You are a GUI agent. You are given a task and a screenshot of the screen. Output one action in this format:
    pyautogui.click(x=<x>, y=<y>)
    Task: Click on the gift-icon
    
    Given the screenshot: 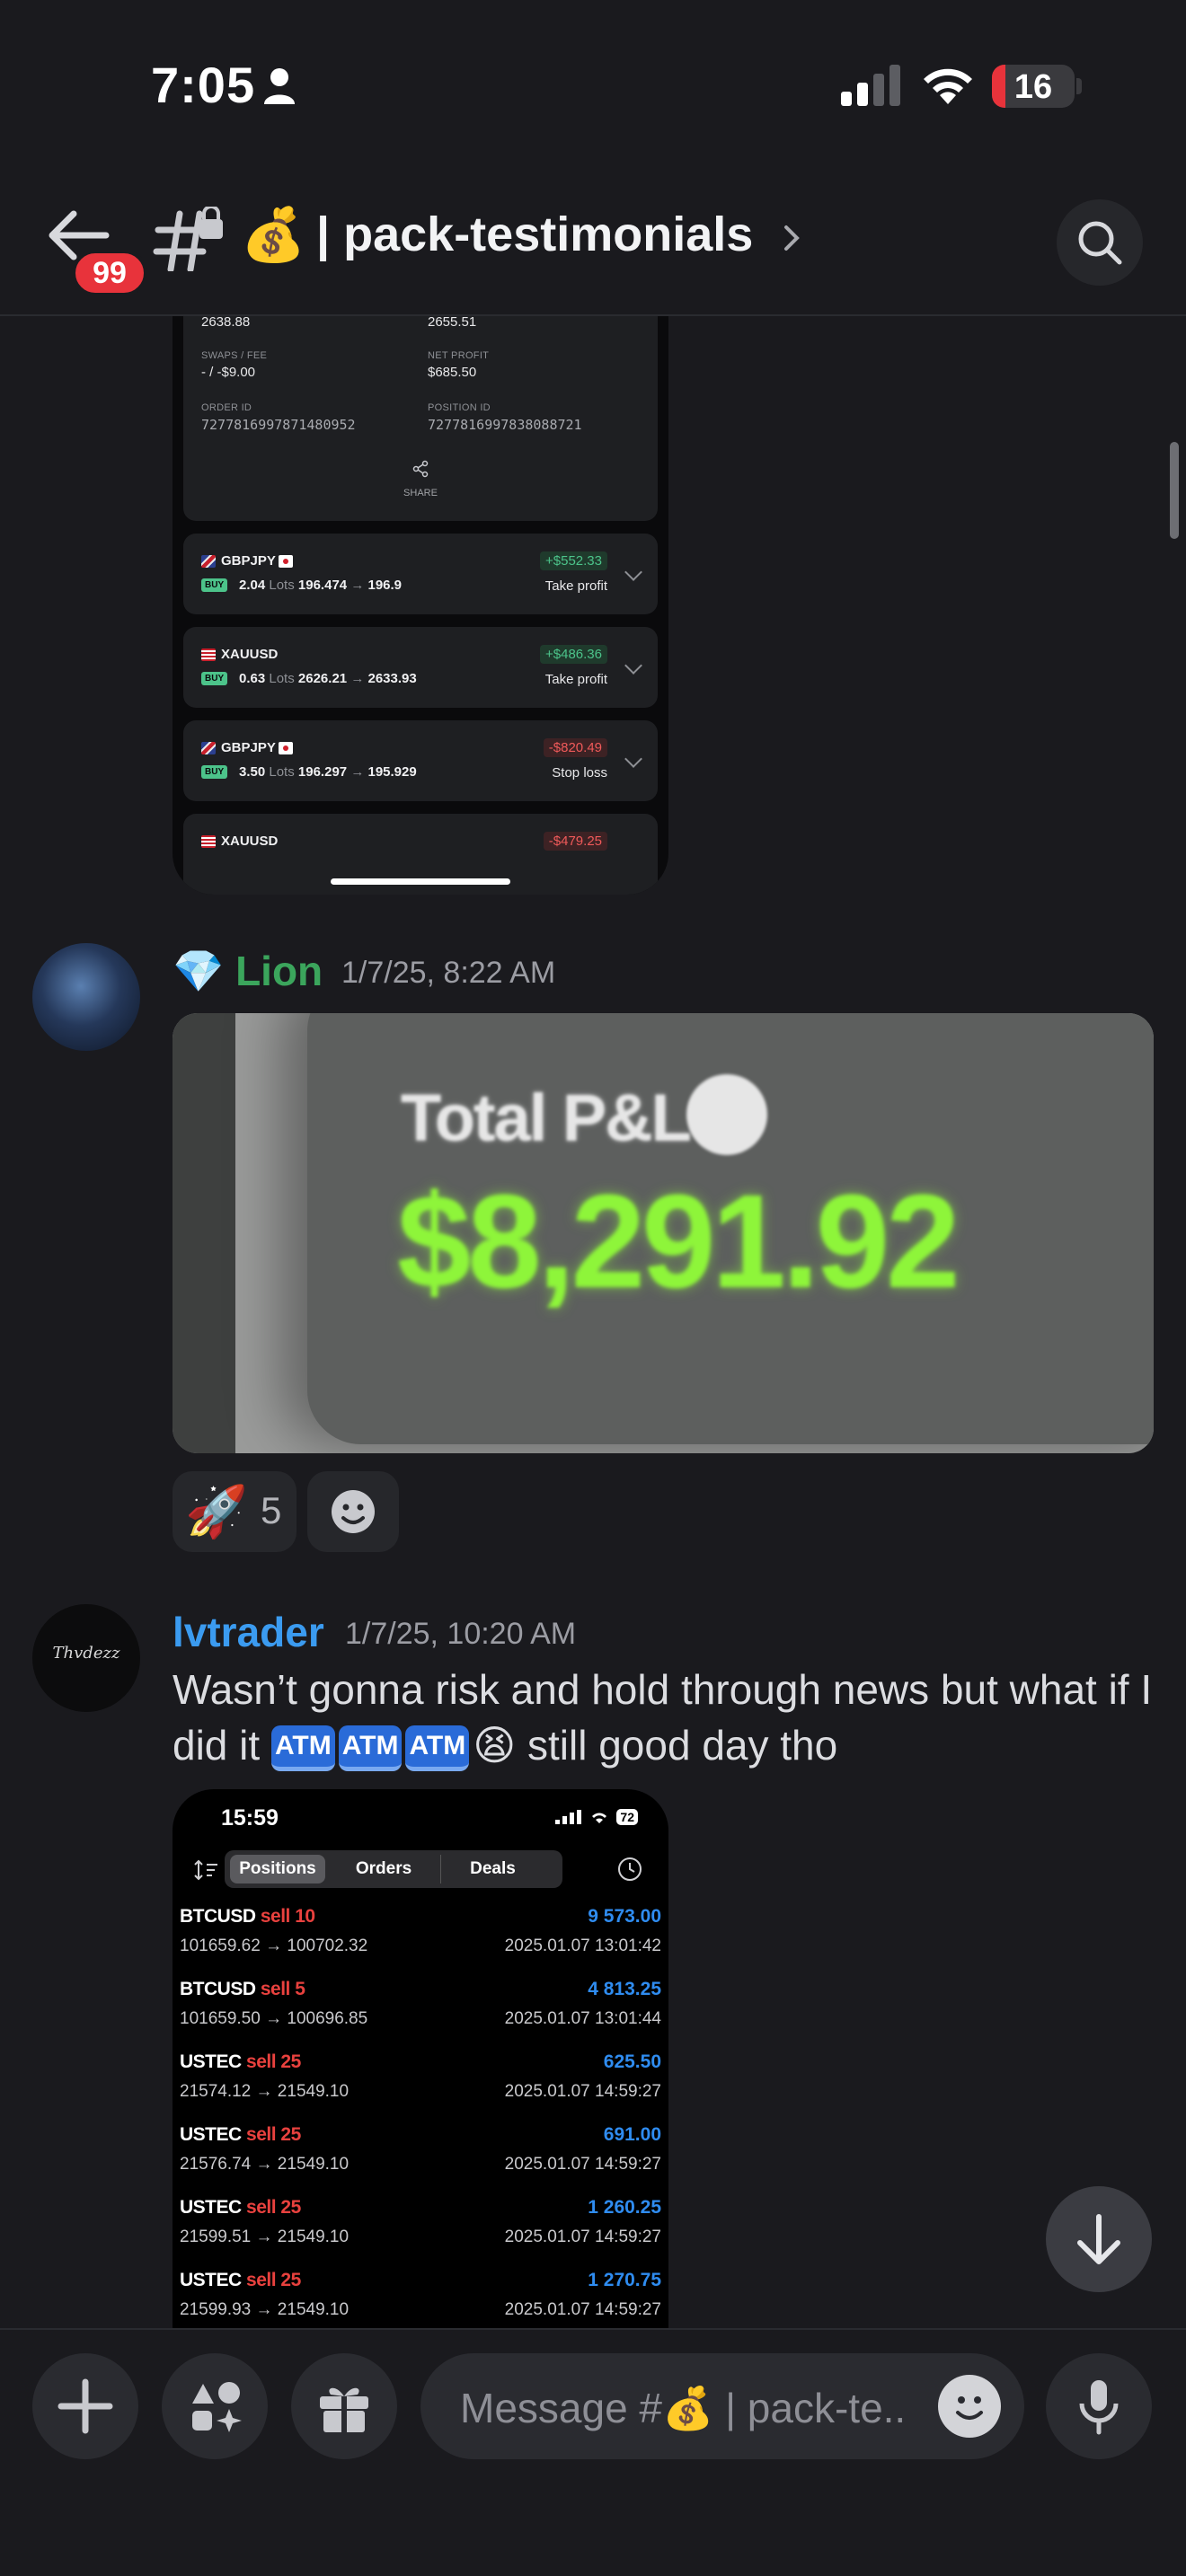 What is the action you would take?
    pyautogui.click(x=344, y=2409)
    